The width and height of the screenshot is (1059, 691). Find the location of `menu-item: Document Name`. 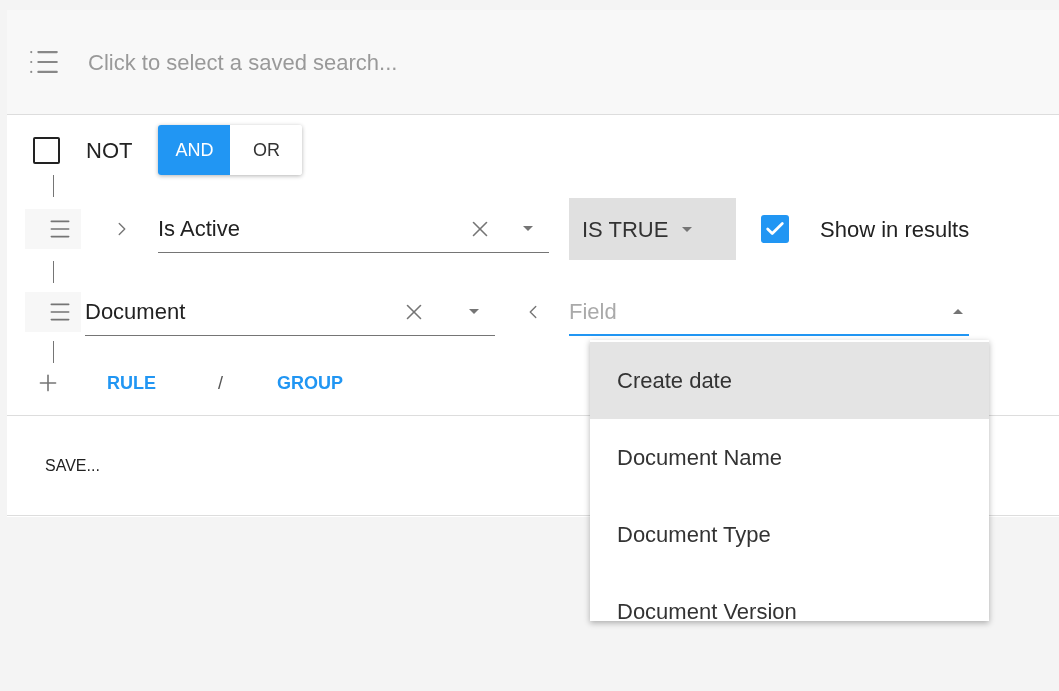

menu-item: Document Name is located at coordinates (789, 457).